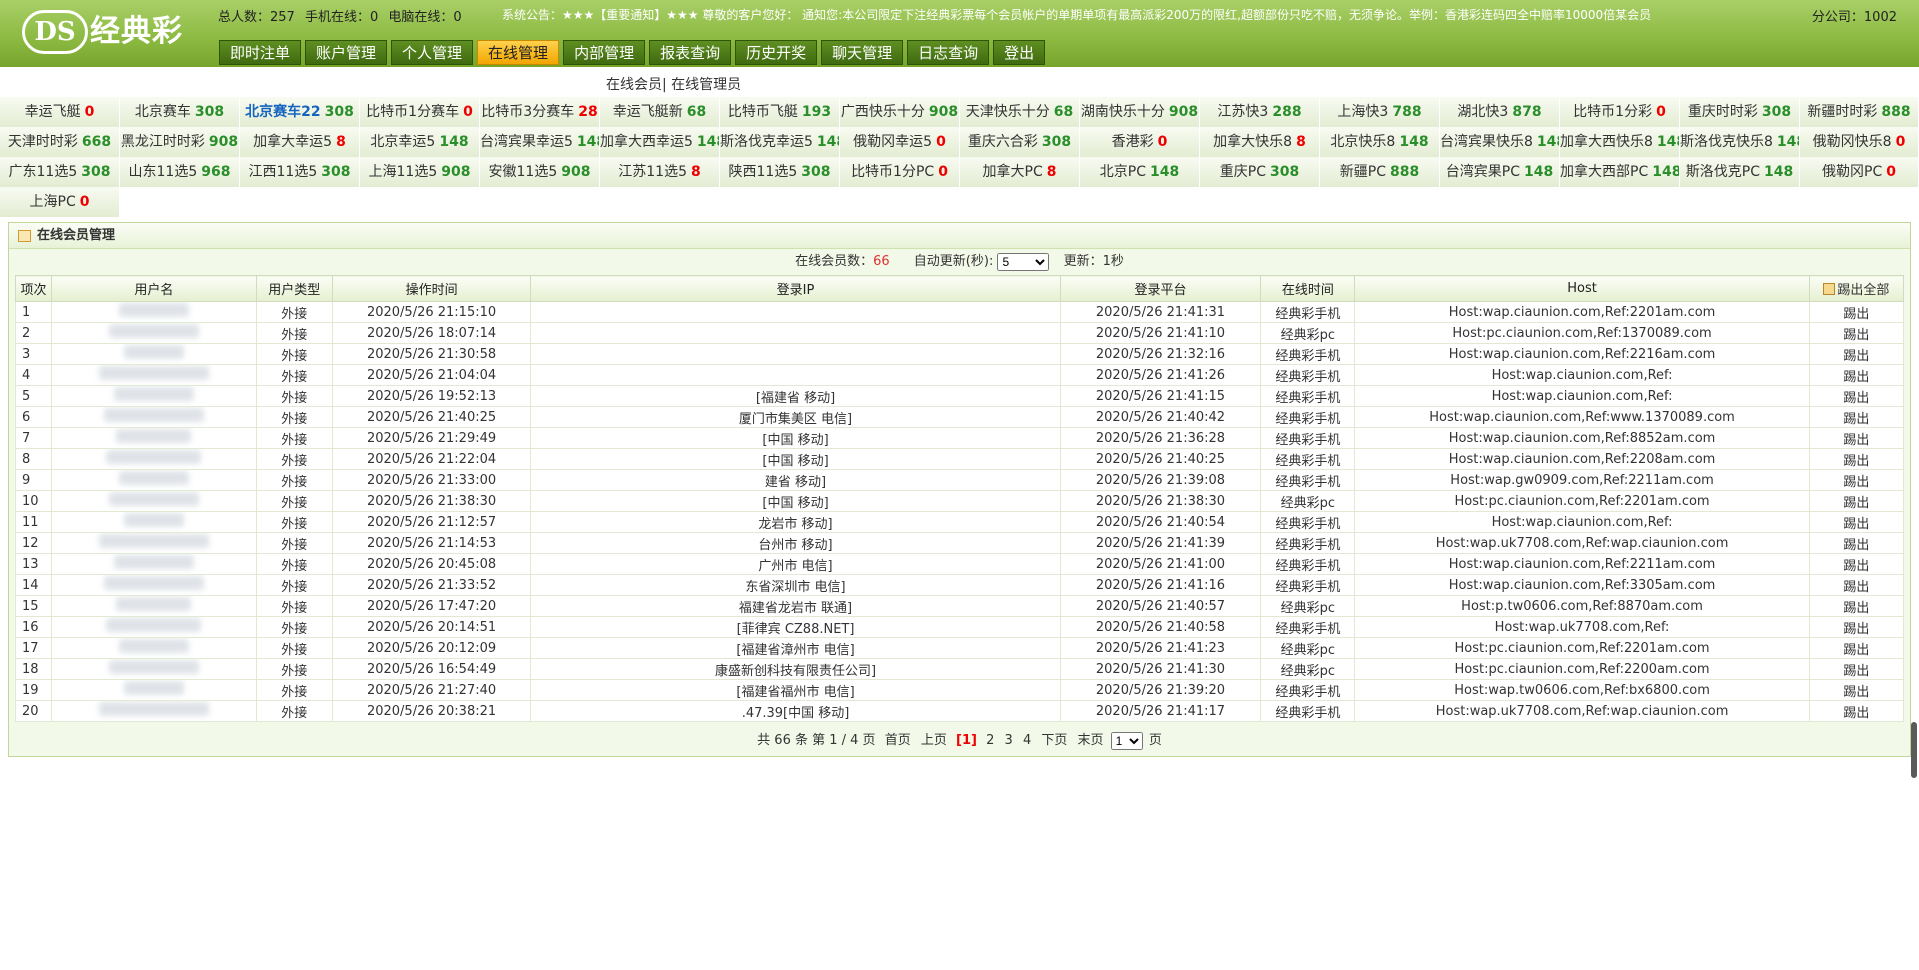 This screenshot has width=1919, height=970. What do you see at coordinates (1914, 750) in the screenshot?
I see `page-scrollbar` at bounding box center [1914, 750].